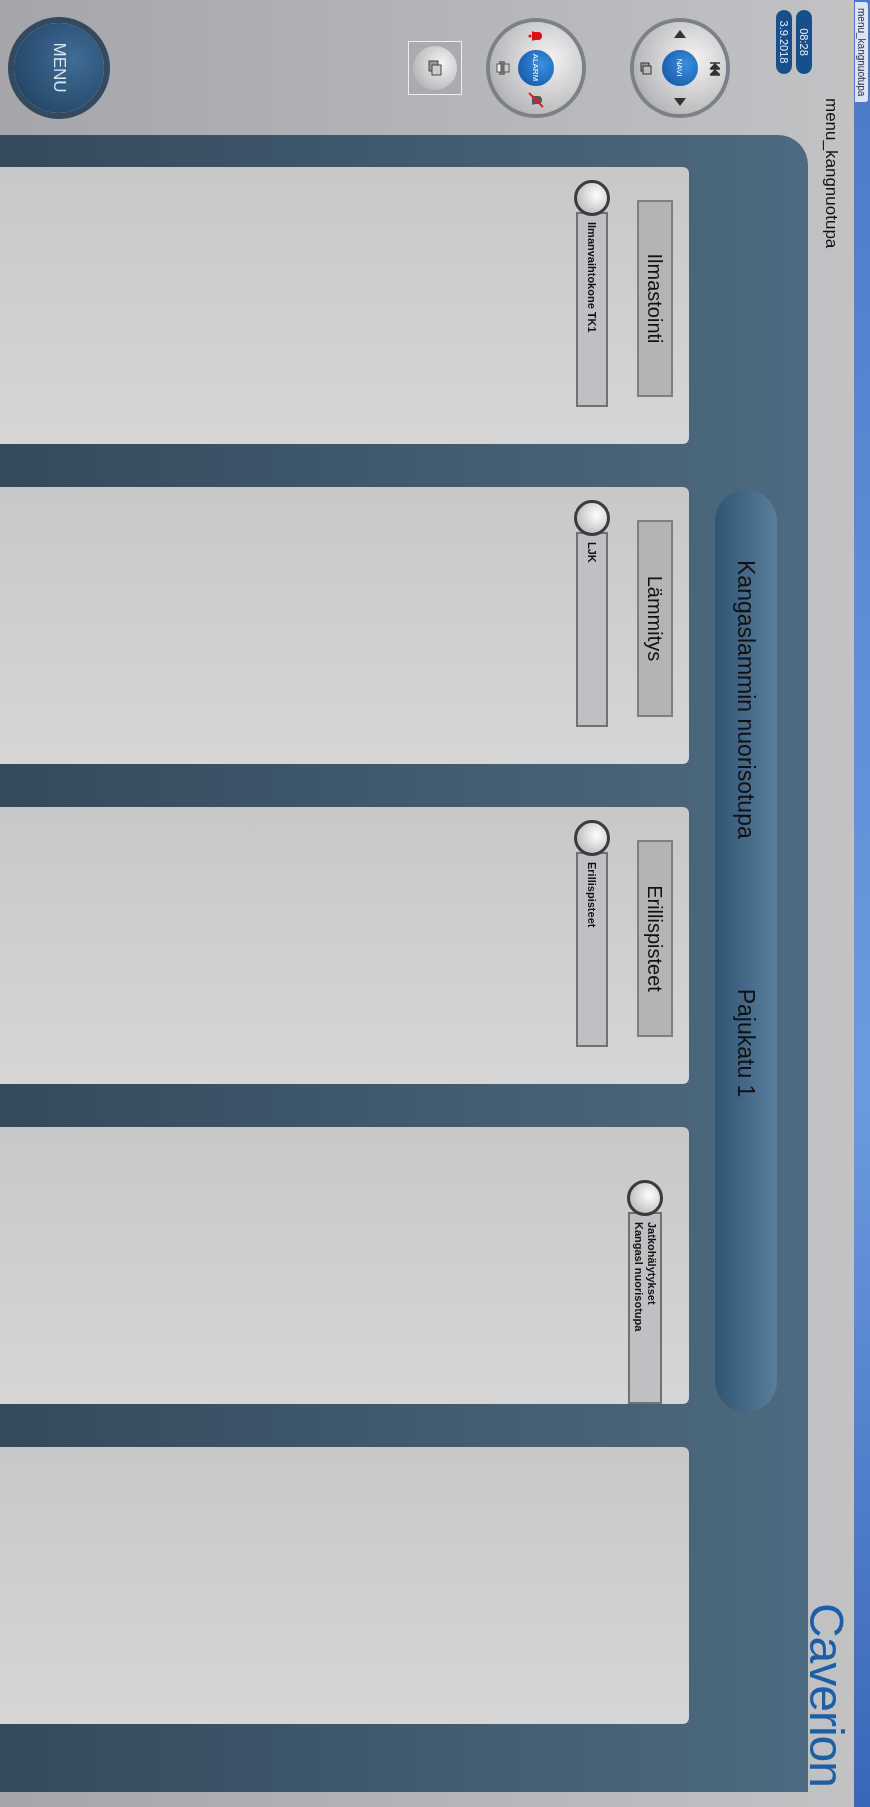 The image size is (870, 1807). Describe the element at coordinates (831, 173) in the screenshot. I see `page-title: menu_kangnuotupa` at that location.